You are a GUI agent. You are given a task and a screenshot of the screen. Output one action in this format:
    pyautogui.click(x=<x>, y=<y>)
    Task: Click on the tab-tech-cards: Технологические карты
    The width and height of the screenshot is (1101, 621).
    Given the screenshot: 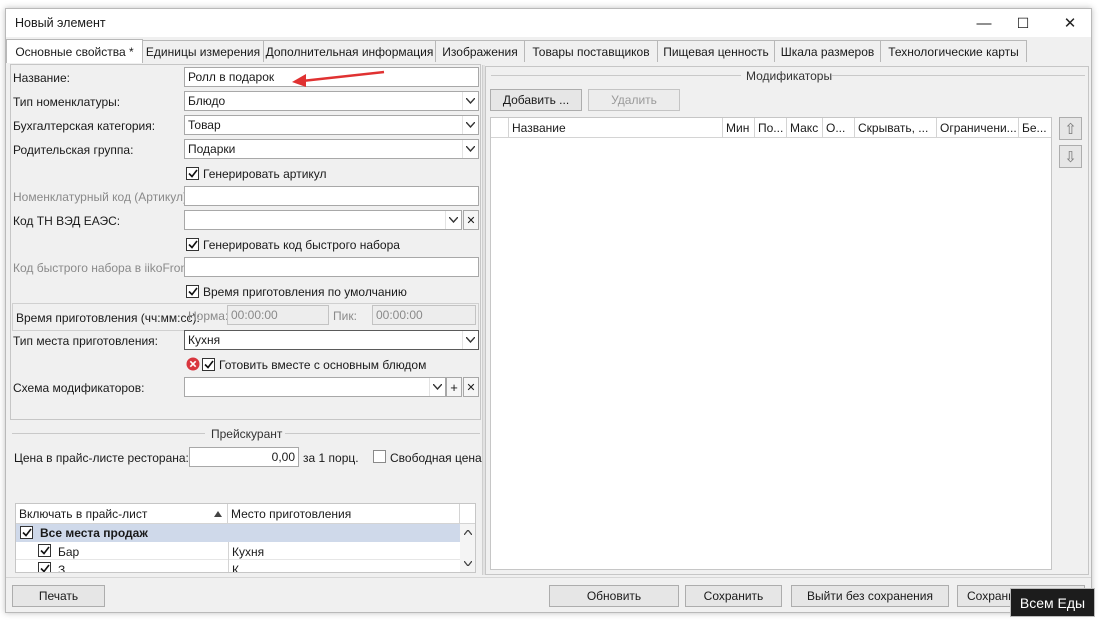 What is the action you would take?
    pyautogui.click(x=953, y=51)
    